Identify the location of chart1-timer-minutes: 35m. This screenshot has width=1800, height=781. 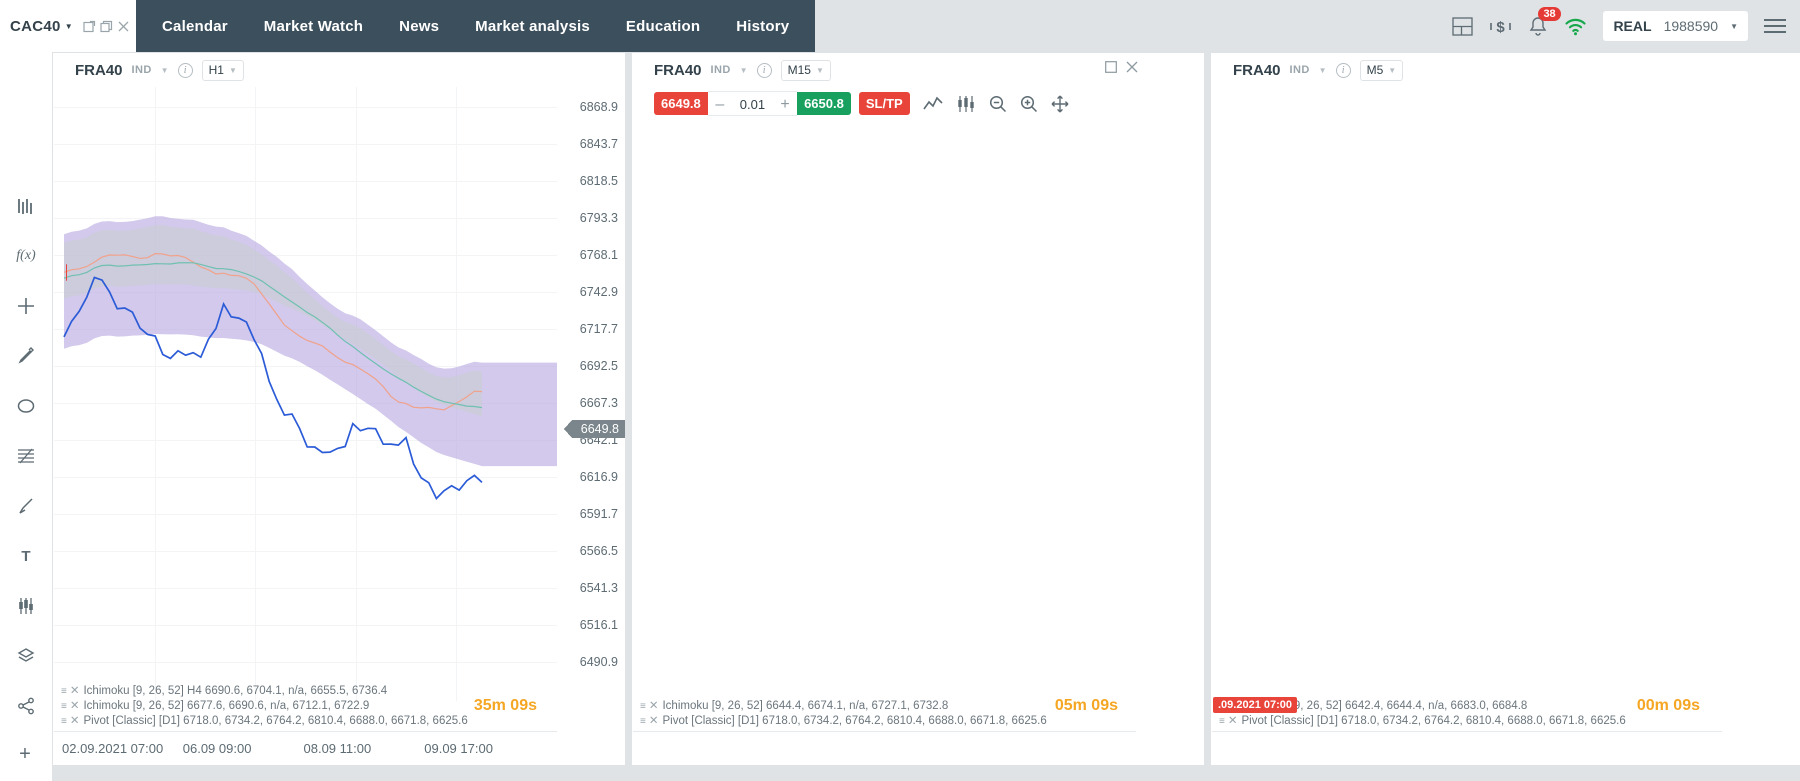
(489, 705).